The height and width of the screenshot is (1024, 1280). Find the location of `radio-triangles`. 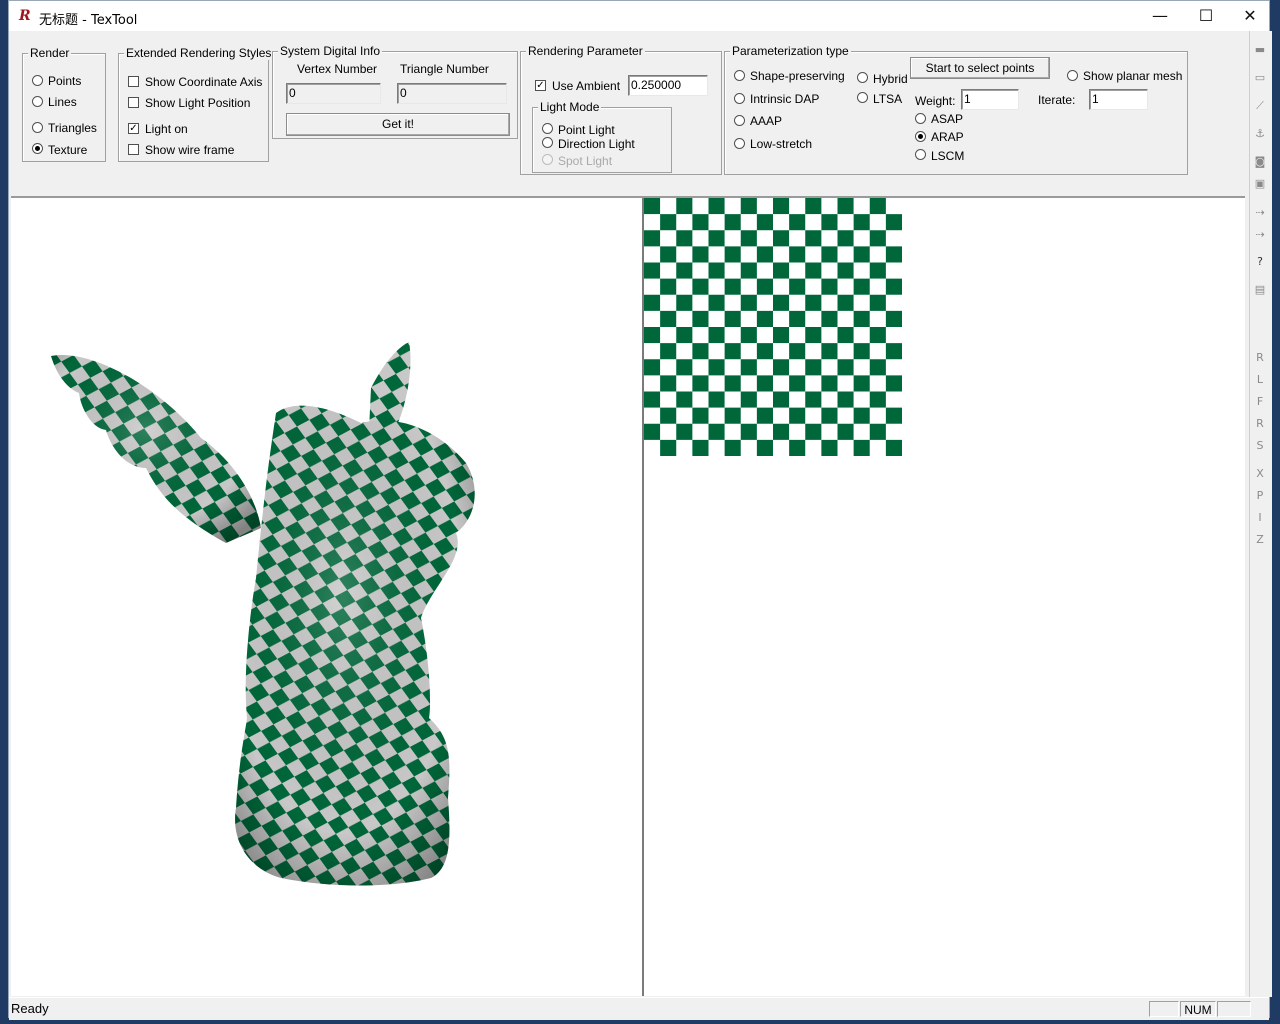

radio-triangles is located at coordinates (37, 127).